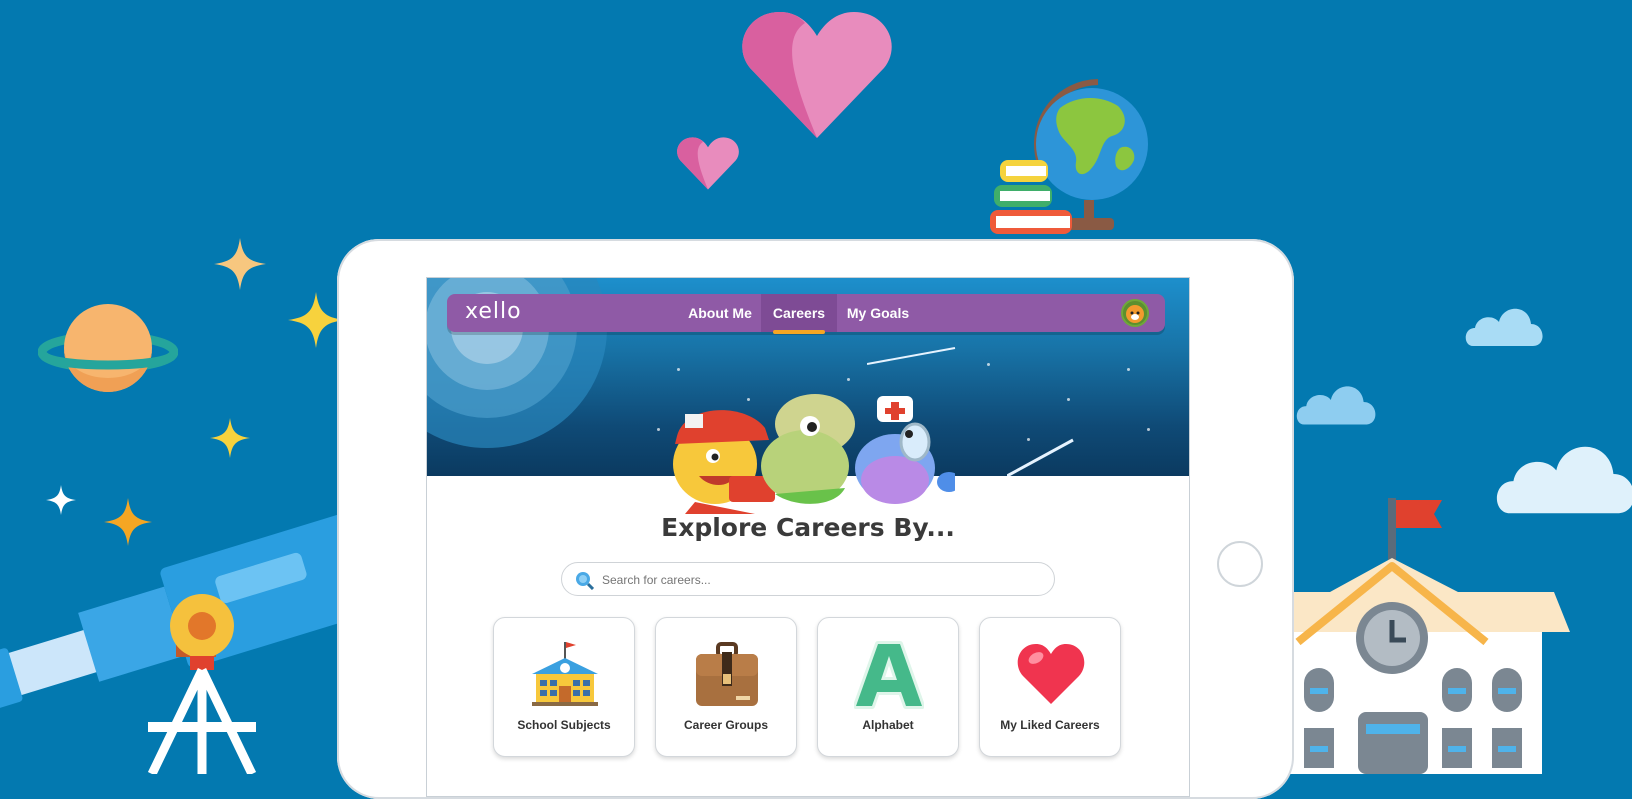  I want to click on search-input, so click(822, 580).